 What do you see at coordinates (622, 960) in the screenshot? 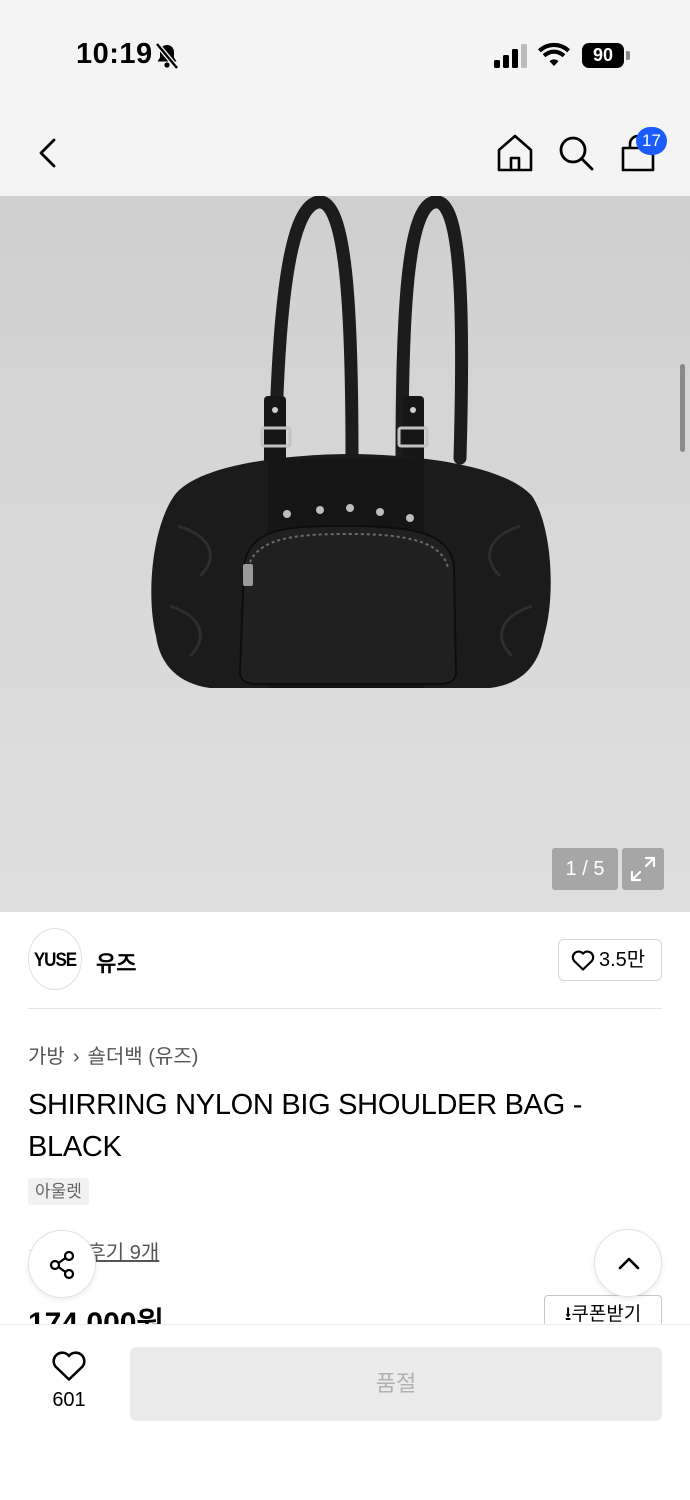
I see `brand-like-count: 3.5만` at bounding box center [622, 960].